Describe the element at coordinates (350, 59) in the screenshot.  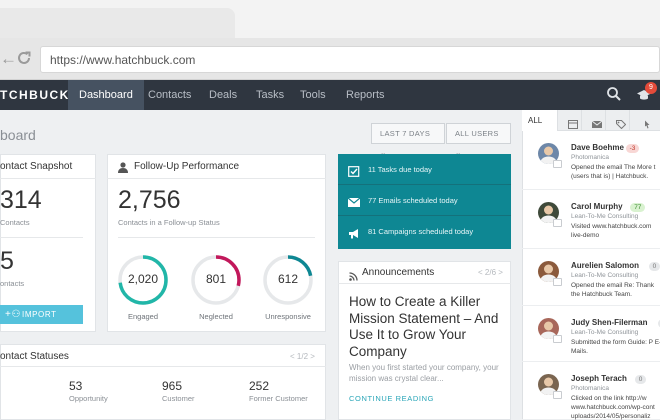
I see `url-field: https://www.hatchbuck.com` at that location.